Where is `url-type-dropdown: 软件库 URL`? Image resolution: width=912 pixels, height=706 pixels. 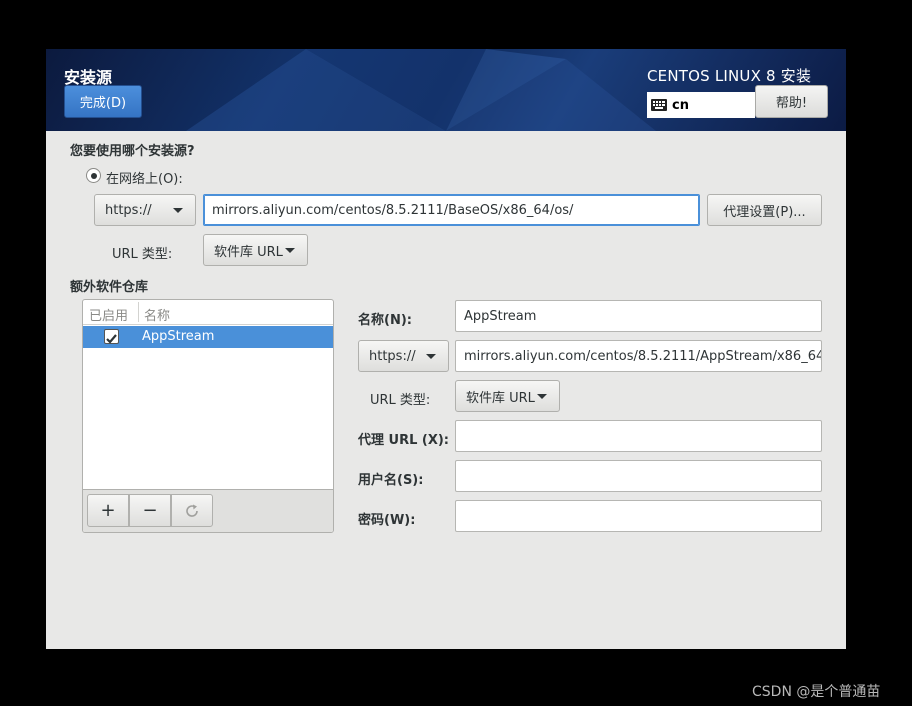 url-type-dropdown: 软件库 URL is located at coordinates (255, 250).